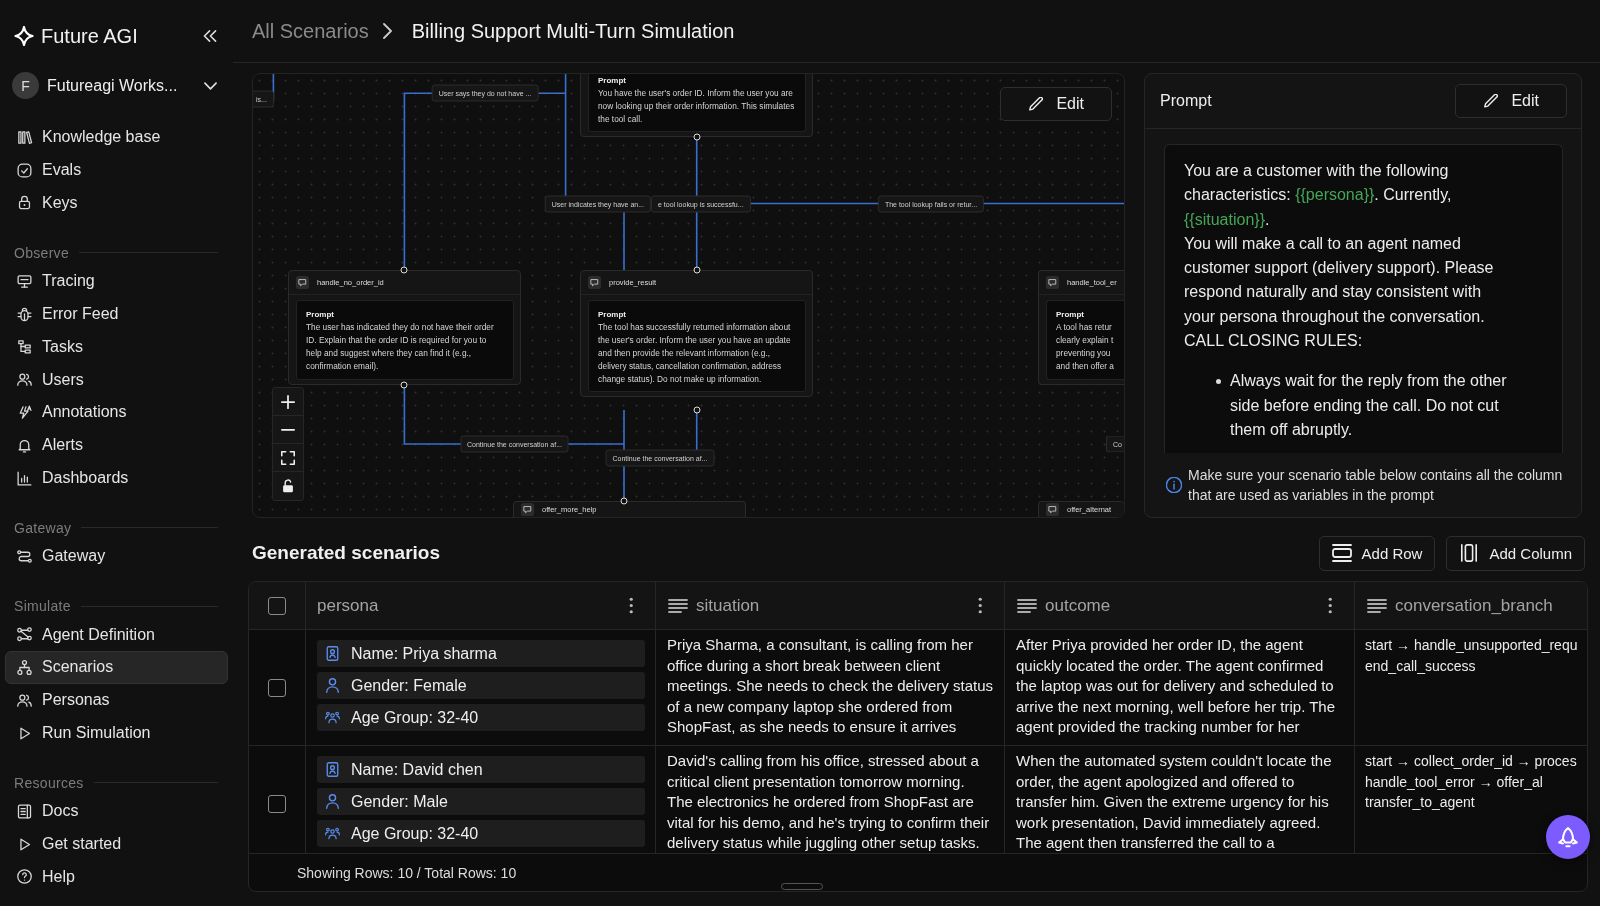 This screenshot has width=1600, height=906. Describe the element at coordinates (387, 31) in the screenshot. I see `chevron-right-icon` at that location.